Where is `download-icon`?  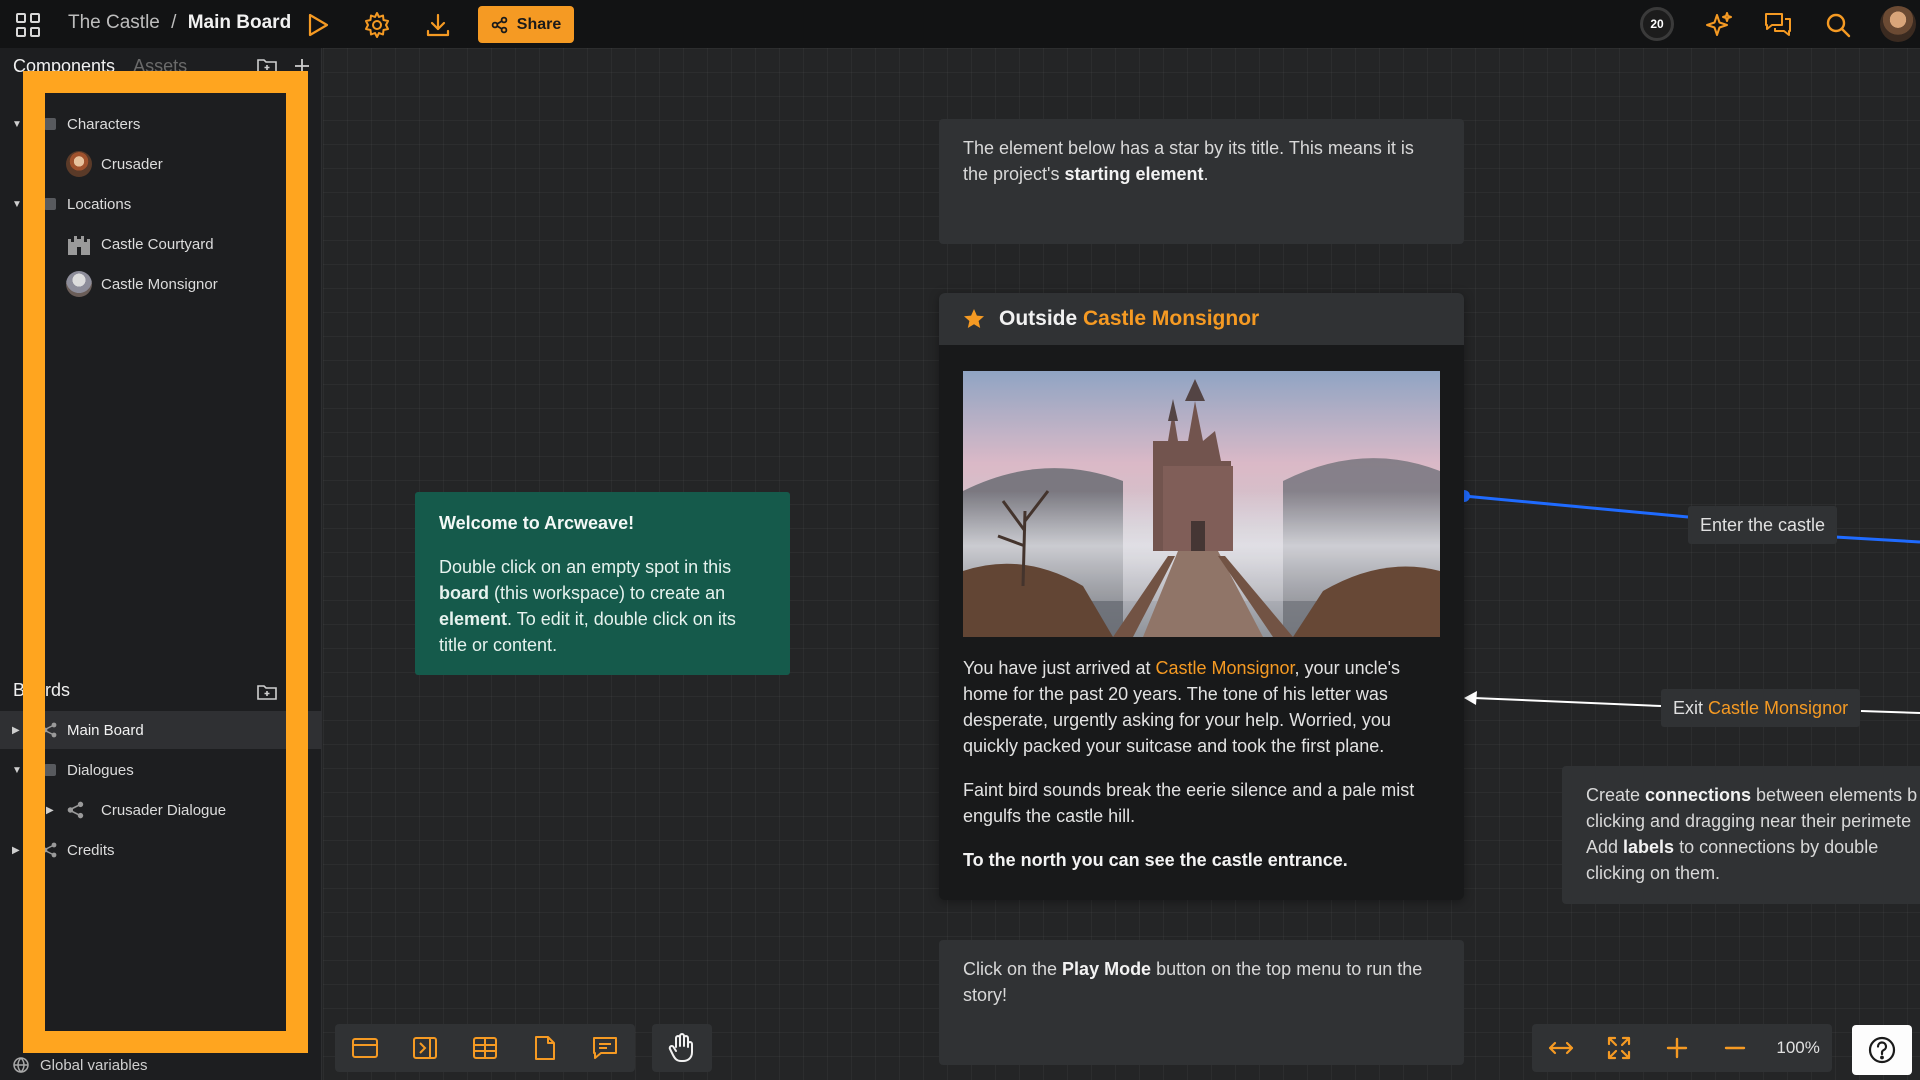
download-icon is located at coordinates (438, 25).